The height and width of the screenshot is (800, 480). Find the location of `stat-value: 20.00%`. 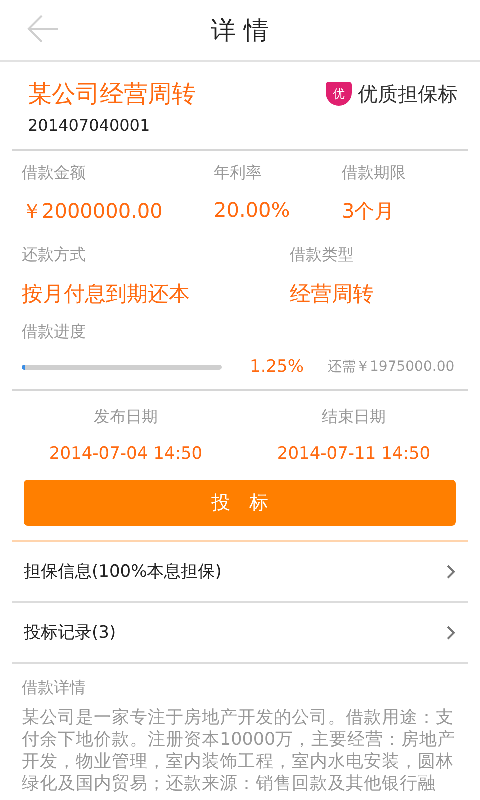

stat-value: 20.00% is located at coordinates (253, 210).